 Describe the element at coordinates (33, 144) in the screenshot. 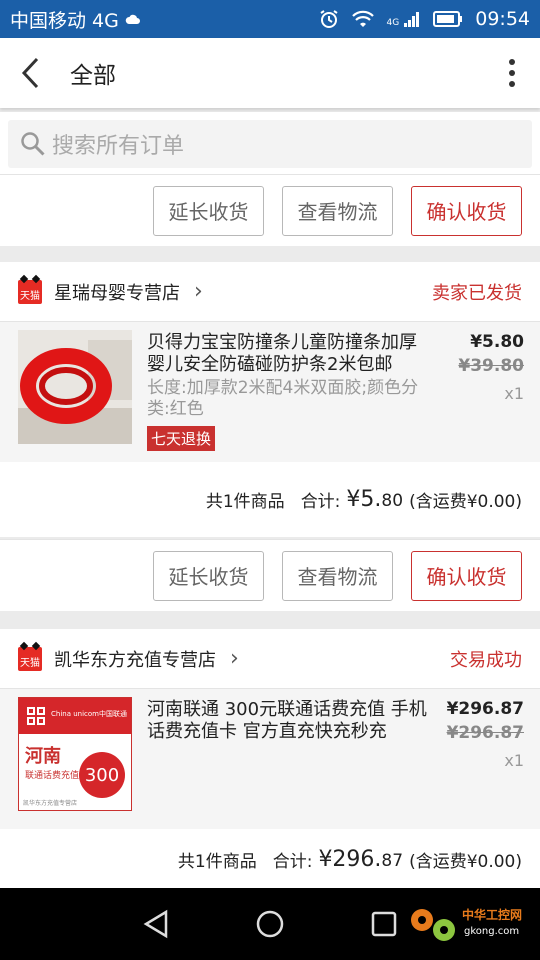

I see `search-icon` at that location.